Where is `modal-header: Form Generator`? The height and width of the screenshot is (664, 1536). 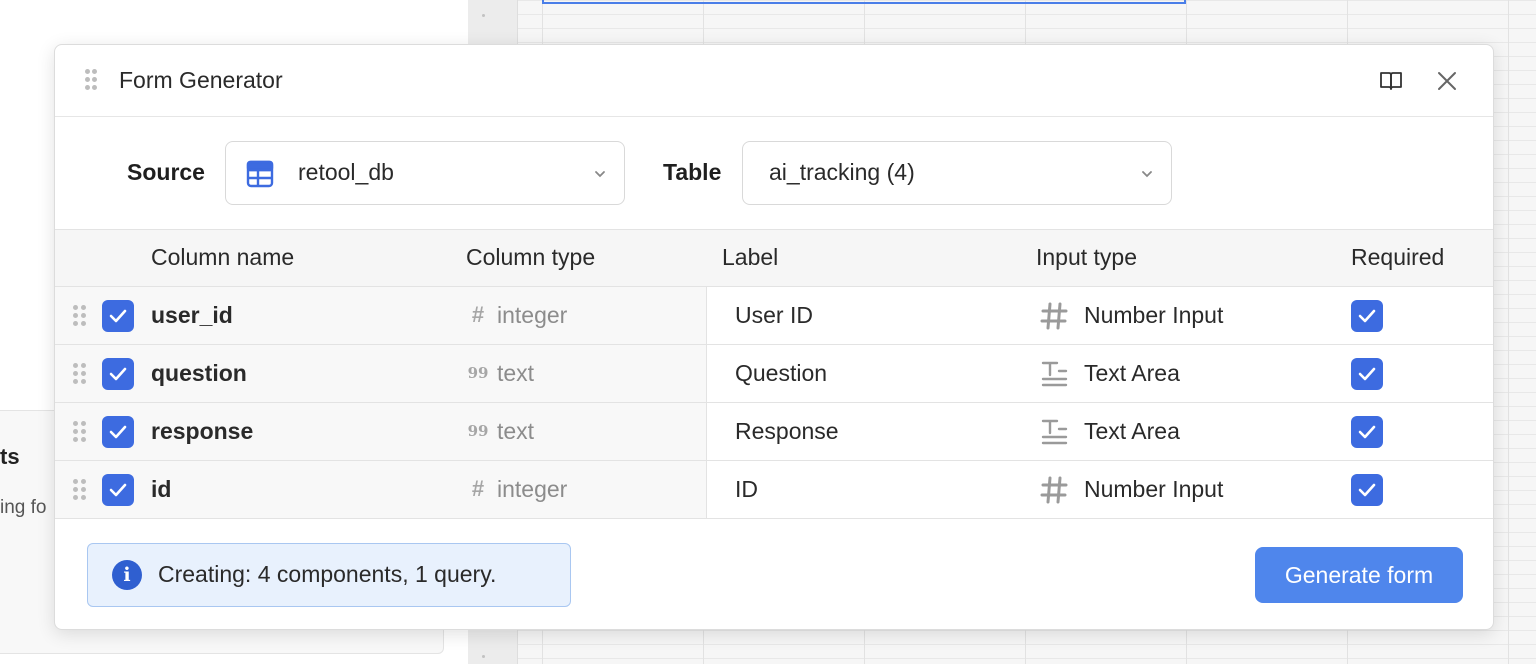
modal-header: Form Generator is located at coordinates (774, 81).